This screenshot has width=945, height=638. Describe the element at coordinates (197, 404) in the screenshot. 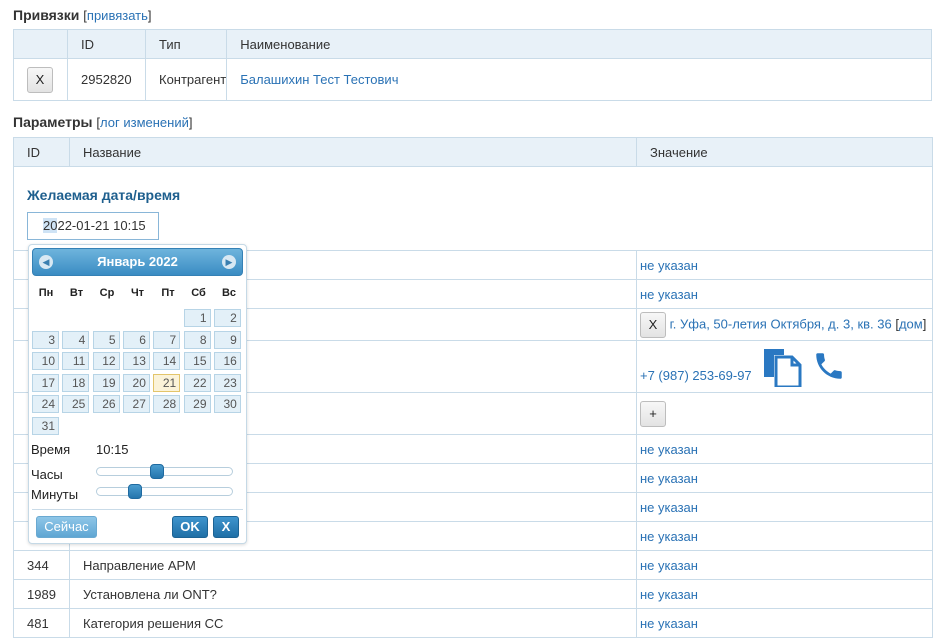

I see `calendar-day-29: 29` at that location.